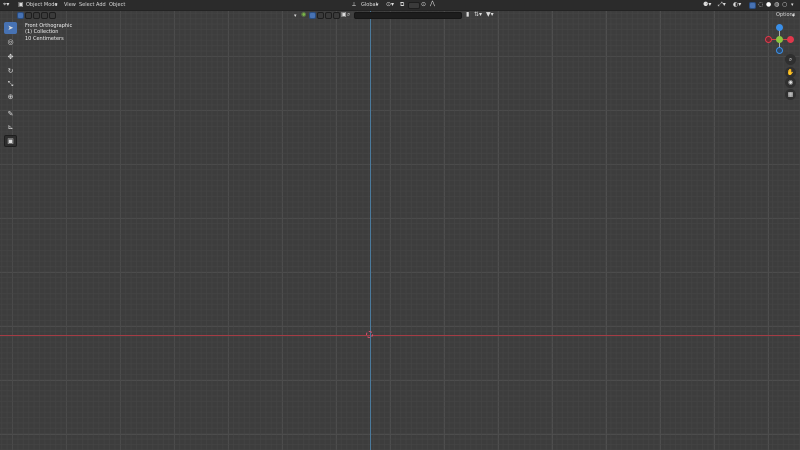  What do you see at coordinates (432, 4) in the screenshot?
I see `falloff-icon: ⋀` at bounding box center [432, 4].